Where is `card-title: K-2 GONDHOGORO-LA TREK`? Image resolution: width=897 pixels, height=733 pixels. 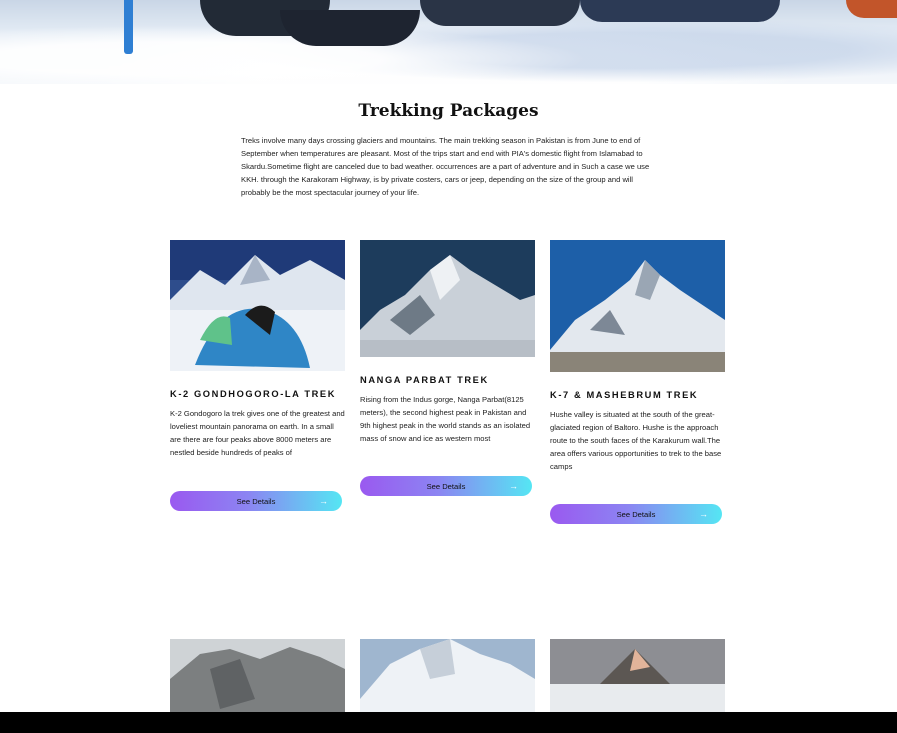
card-title: K-2 GONDHOGORO-LA TREK is located at coordinates (253, 394).